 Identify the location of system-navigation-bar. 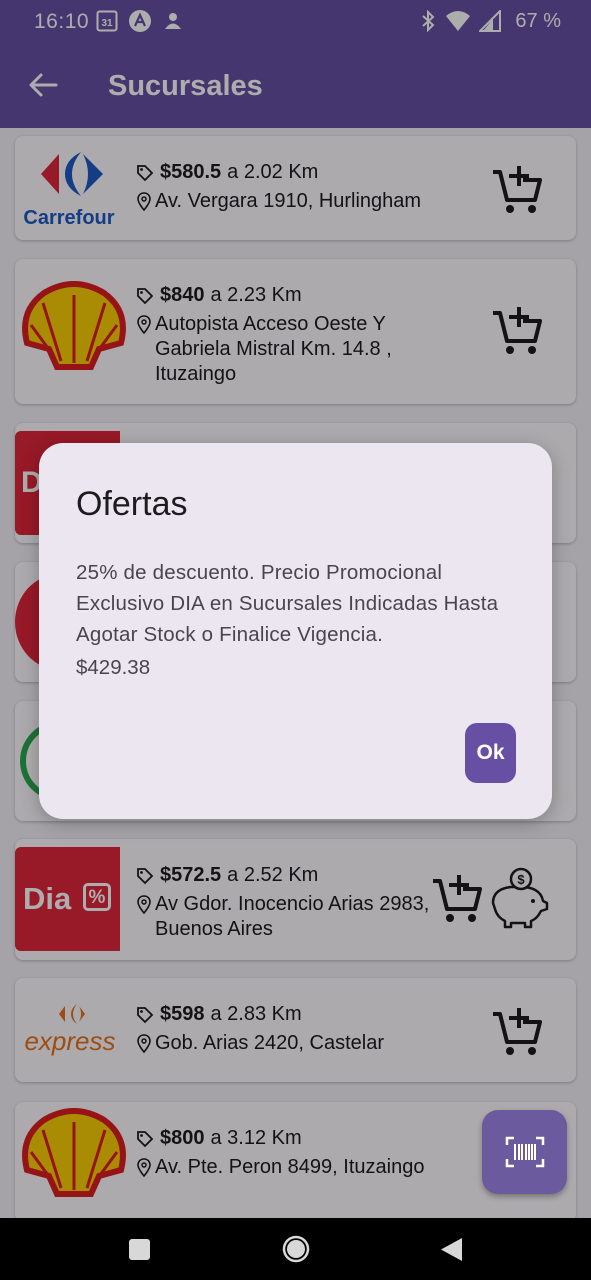
(295, 1249).